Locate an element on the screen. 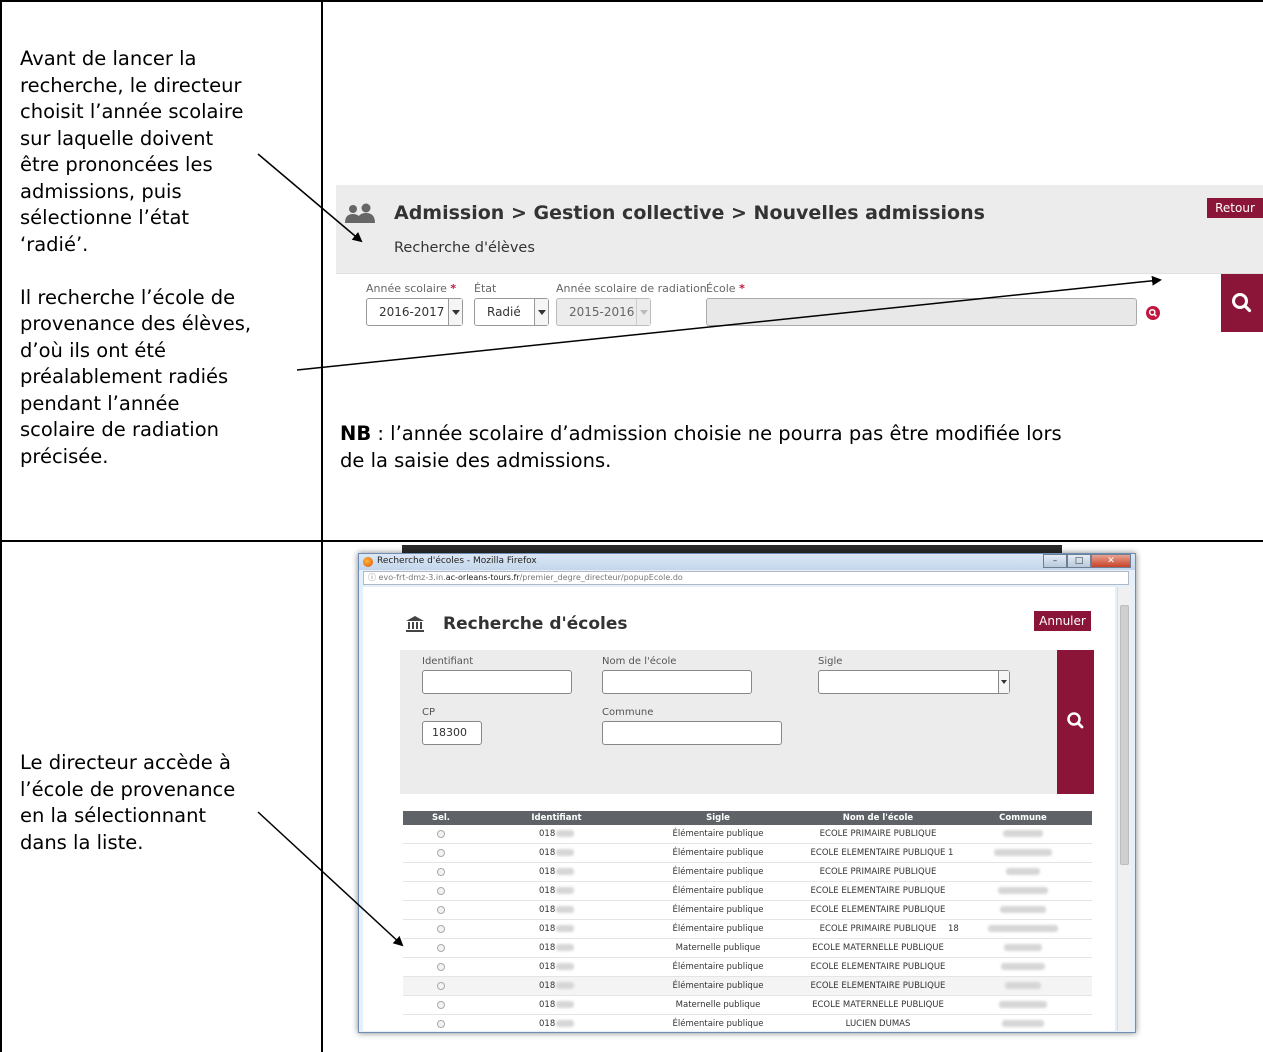 This screenshot has width=1263, height=1052. text-line: précisée. is located at coordinates (64, 456).